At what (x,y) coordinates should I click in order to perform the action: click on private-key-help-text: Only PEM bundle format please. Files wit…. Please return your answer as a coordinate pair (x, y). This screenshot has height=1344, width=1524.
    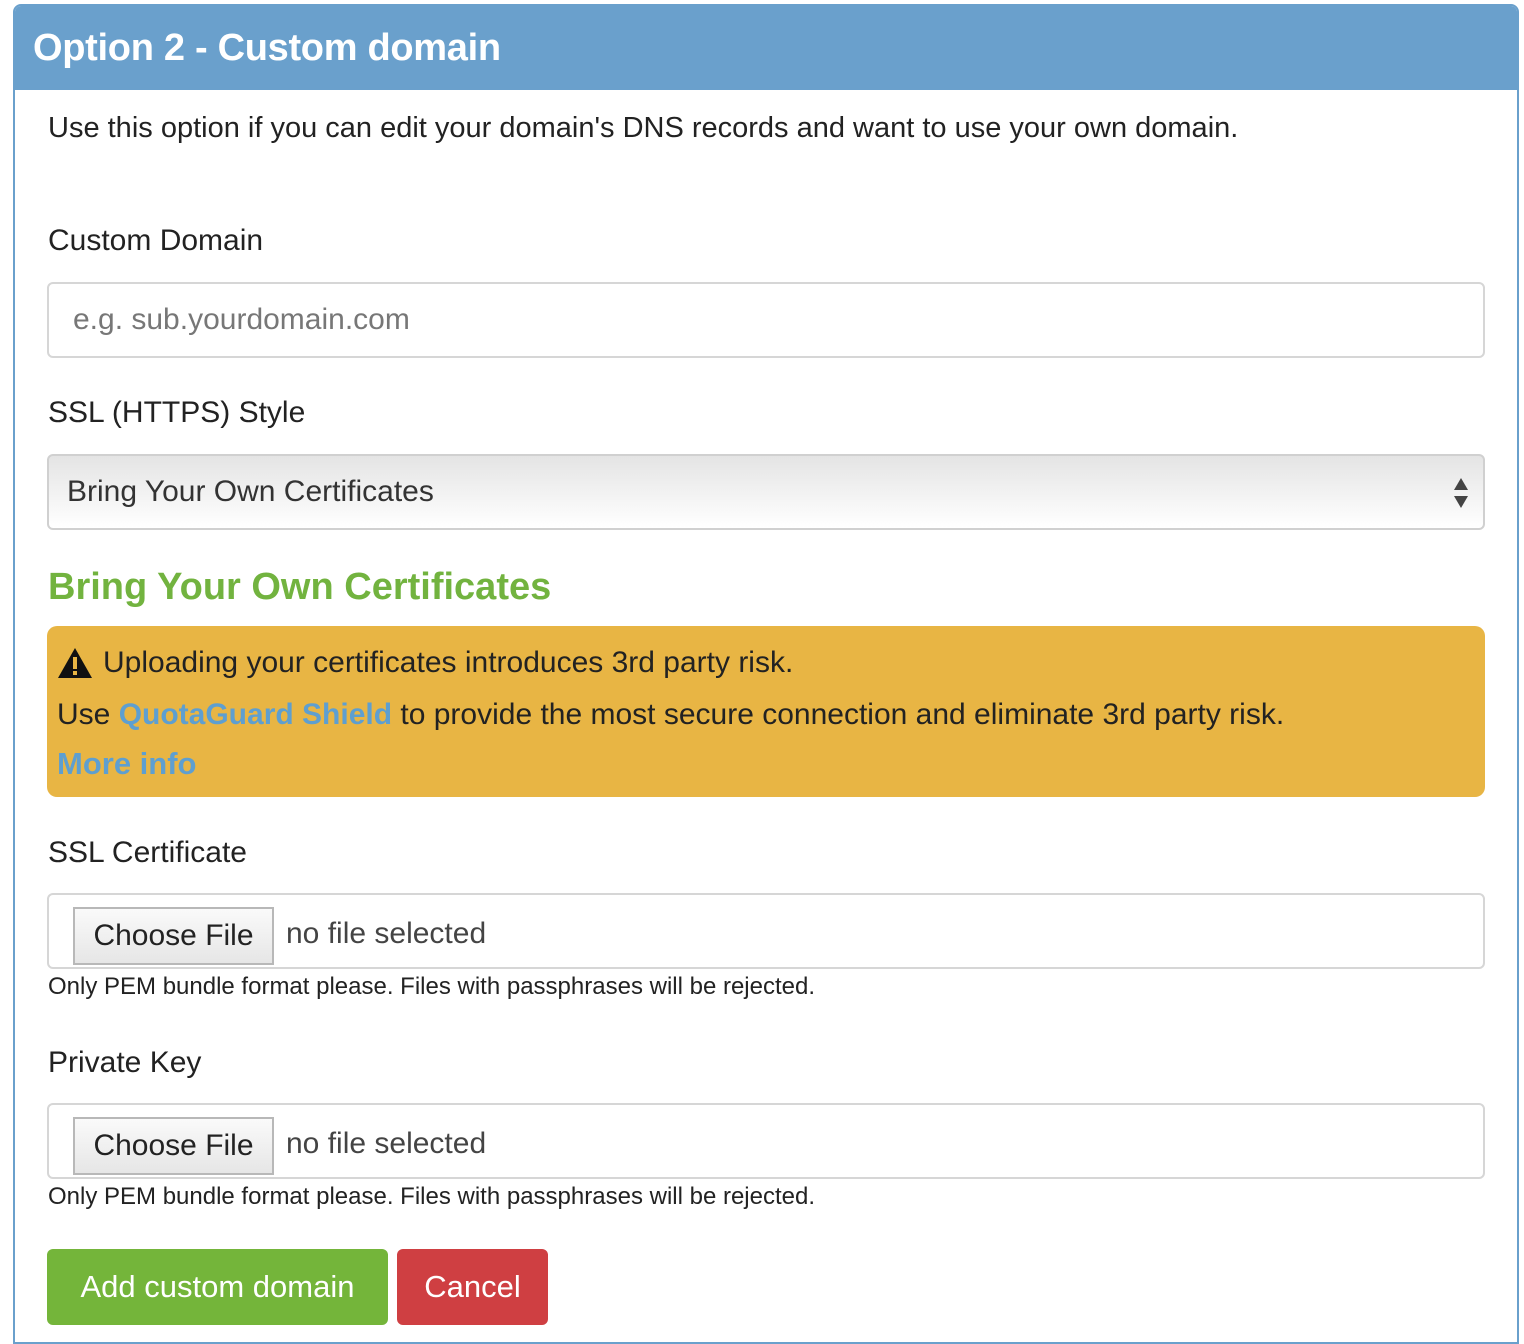
    Looking at the image, I should click on (432, 1196).